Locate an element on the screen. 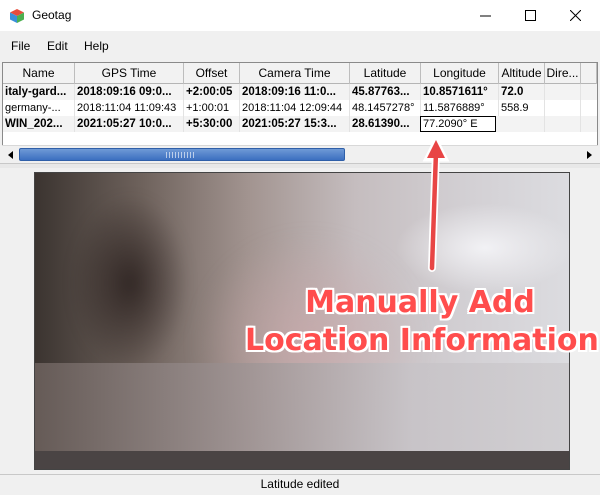  status-text: Latitude edited is located at coordinates (300, 484).